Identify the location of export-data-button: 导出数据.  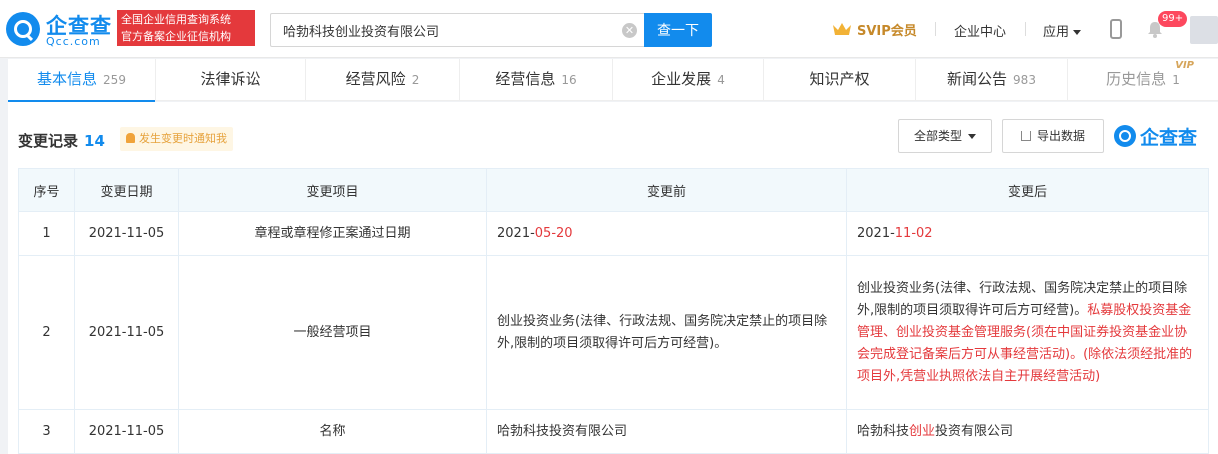
(1053, 136).